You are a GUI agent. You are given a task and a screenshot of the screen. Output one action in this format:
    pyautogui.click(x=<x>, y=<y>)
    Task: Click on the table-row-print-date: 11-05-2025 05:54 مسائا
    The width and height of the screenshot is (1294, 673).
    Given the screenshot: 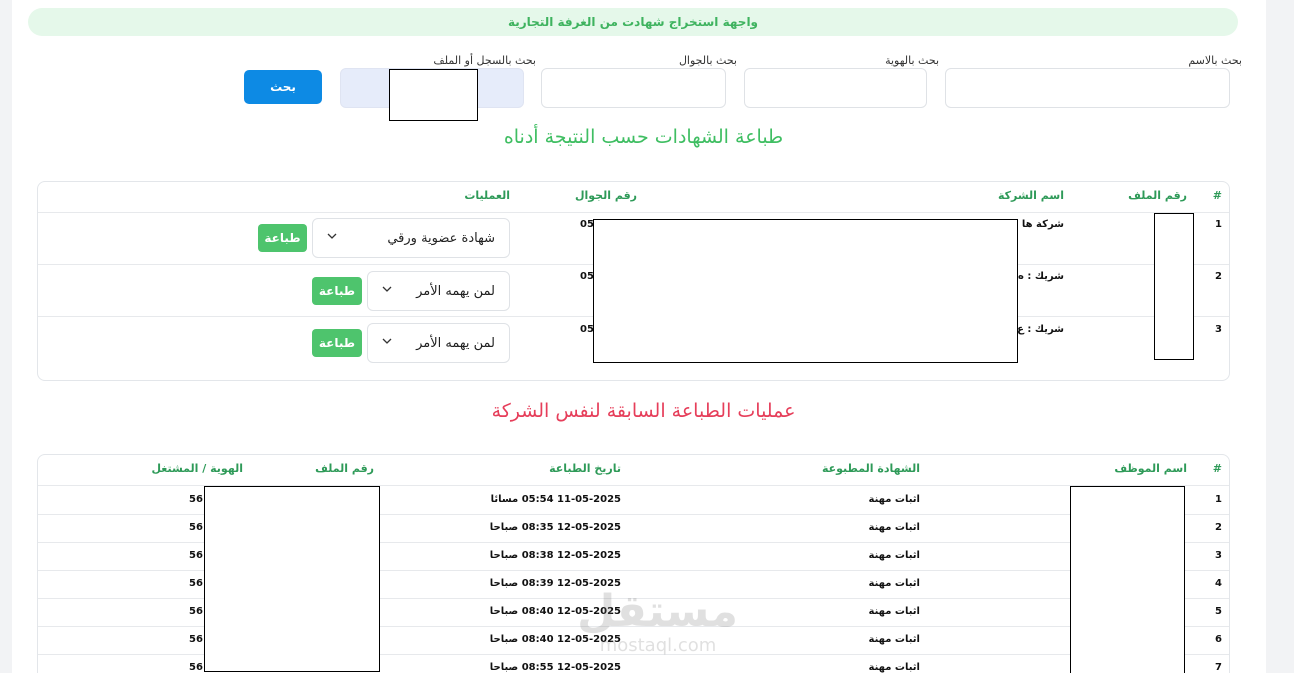 What is the action you would take?
    pyautogui.click(x=555, y=499)
    